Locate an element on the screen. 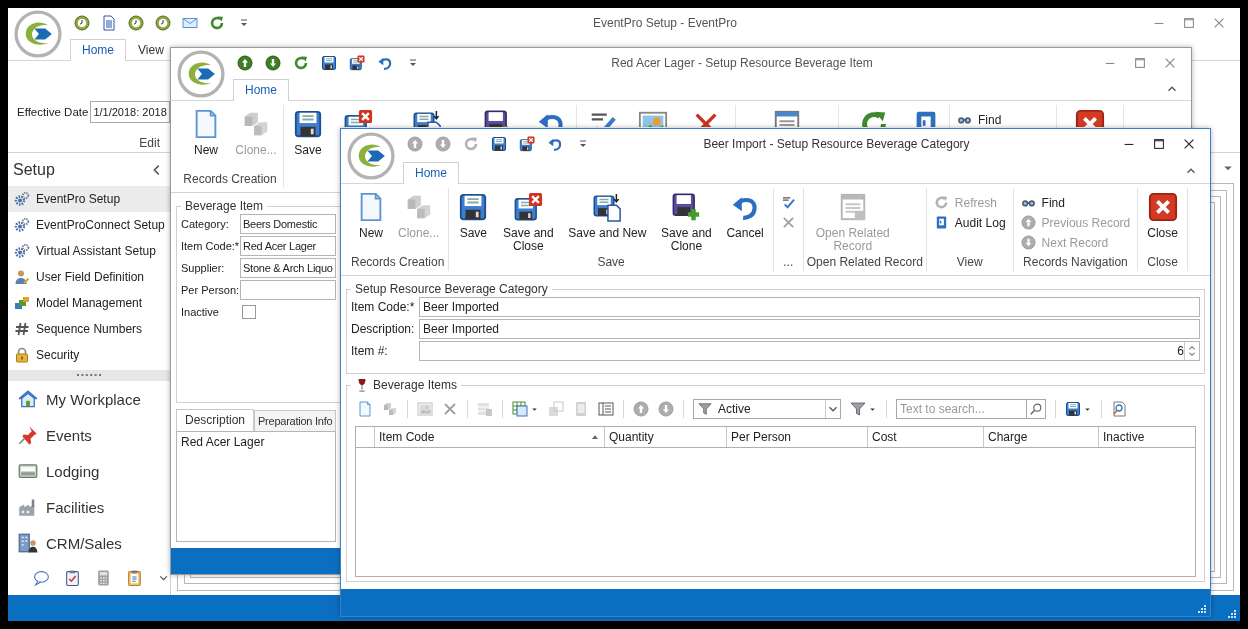 The image size is (1248, 629). spell-check-icon is located at coordinates (788, 202).